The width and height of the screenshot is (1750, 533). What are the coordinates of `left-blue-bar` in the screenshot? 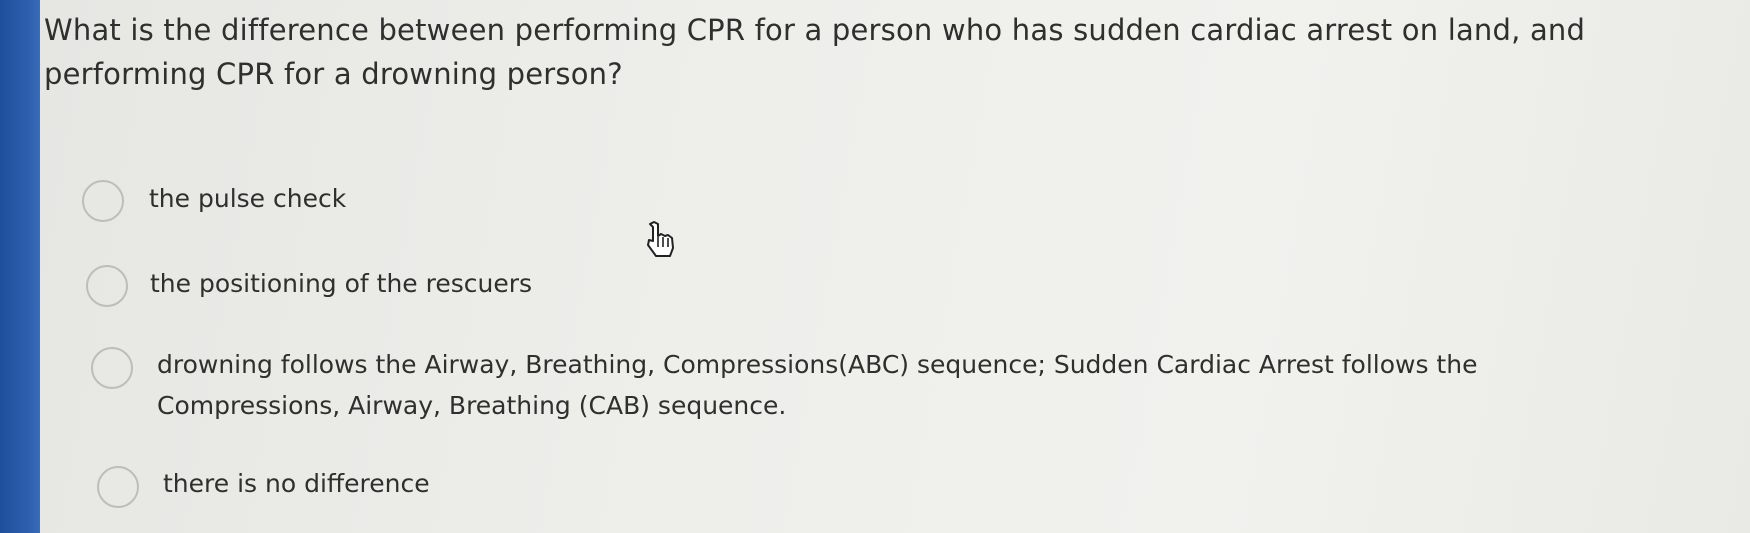 It's located at (20, 266).